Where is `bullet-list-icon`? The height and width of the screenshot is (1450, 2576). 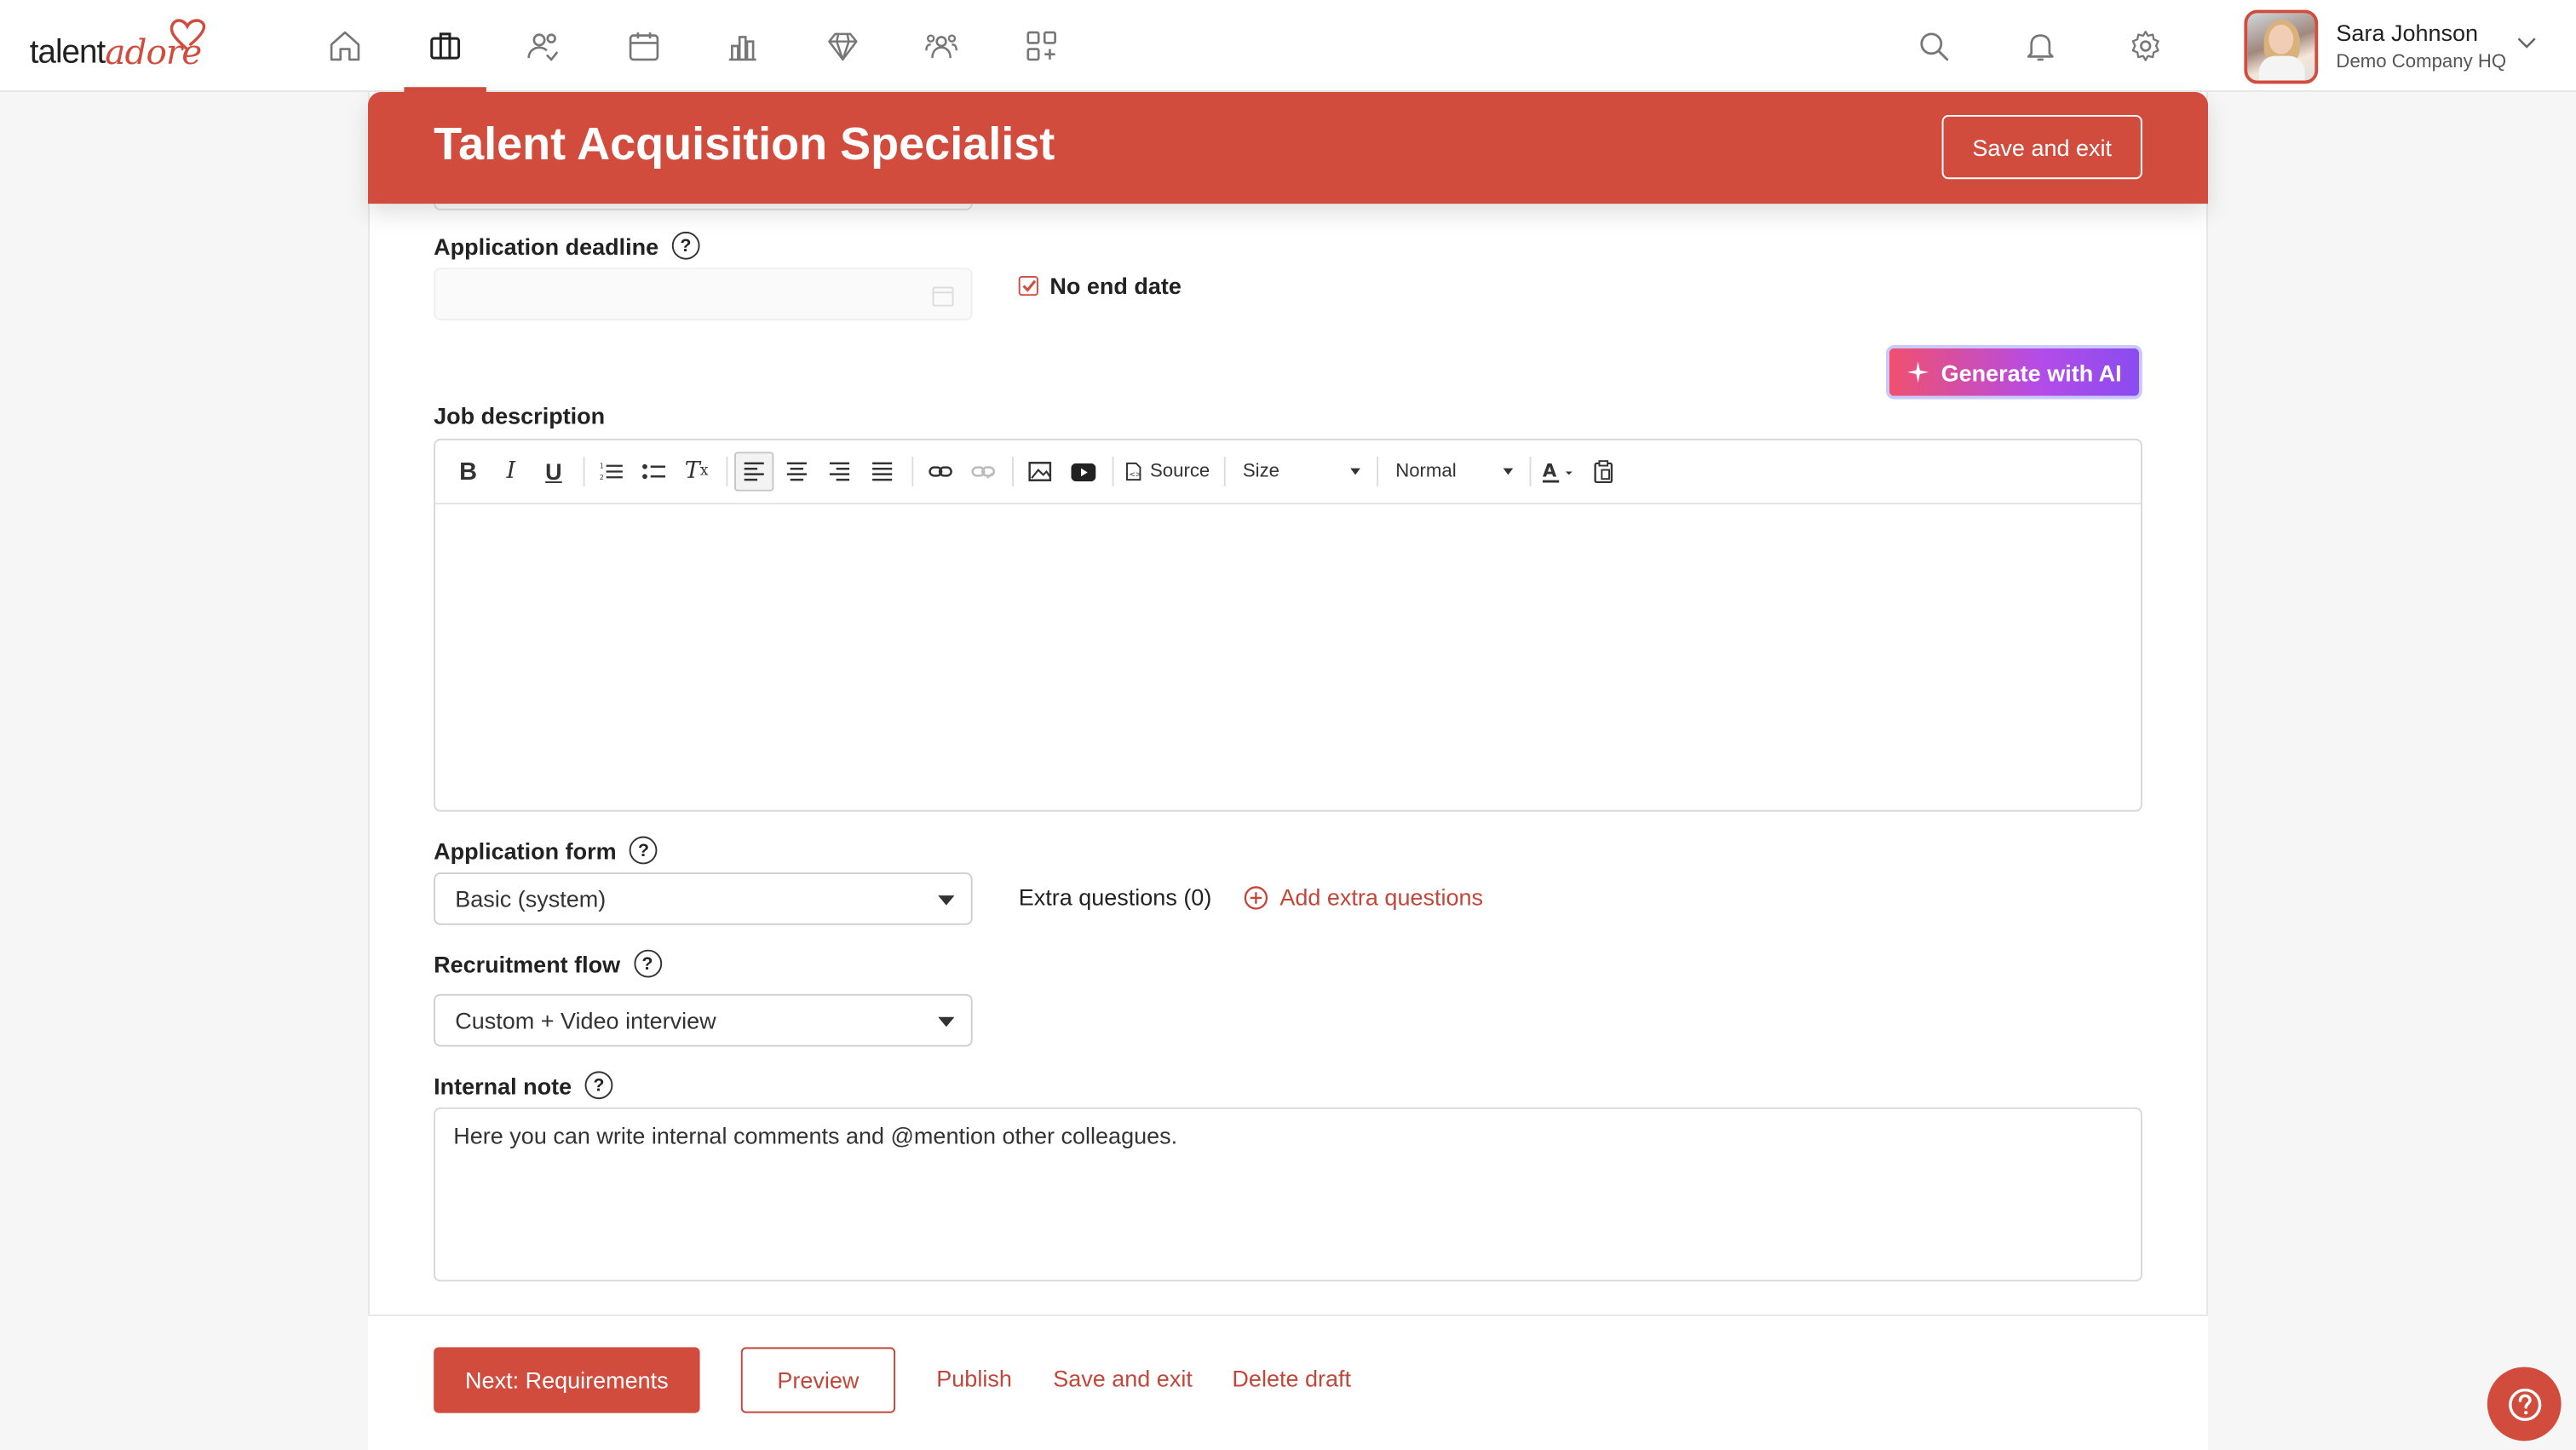 bullet-list-icon is located at coordinates (653, 471).